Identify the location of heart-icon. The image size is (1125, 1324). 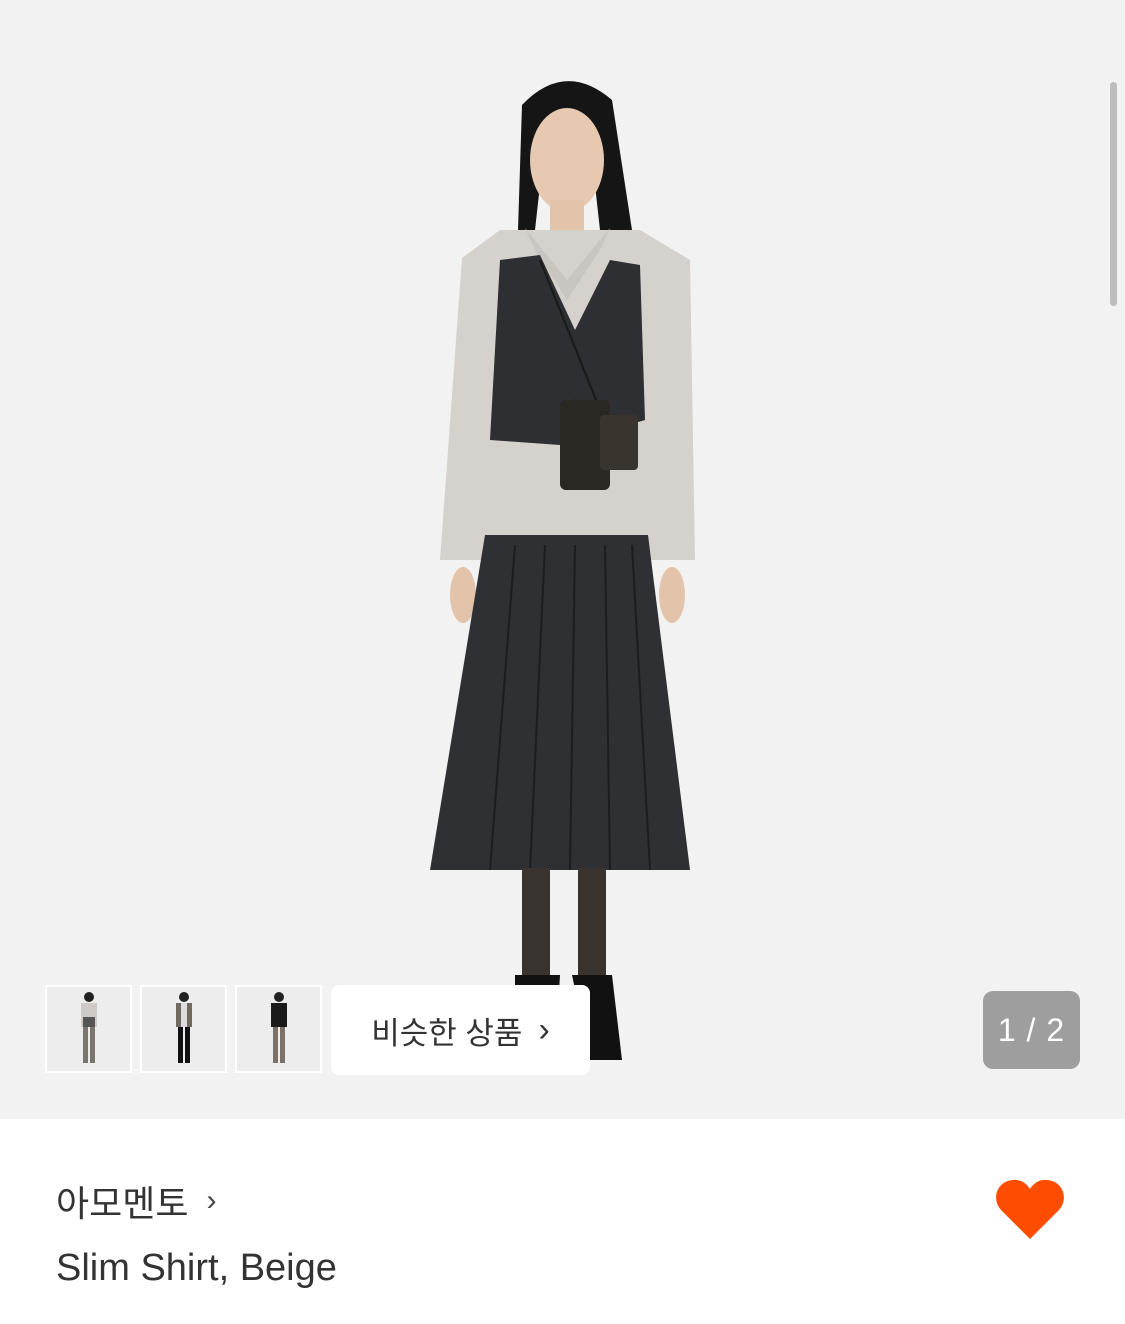
(1030, 1209).